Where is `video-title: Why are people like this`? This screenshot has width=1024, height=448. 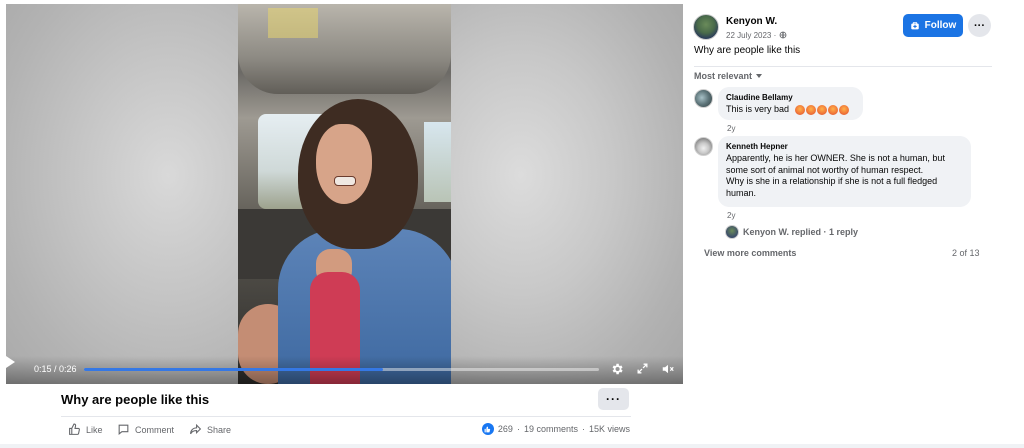
video-title: Why are people like this is located at coordinates (135, 399).